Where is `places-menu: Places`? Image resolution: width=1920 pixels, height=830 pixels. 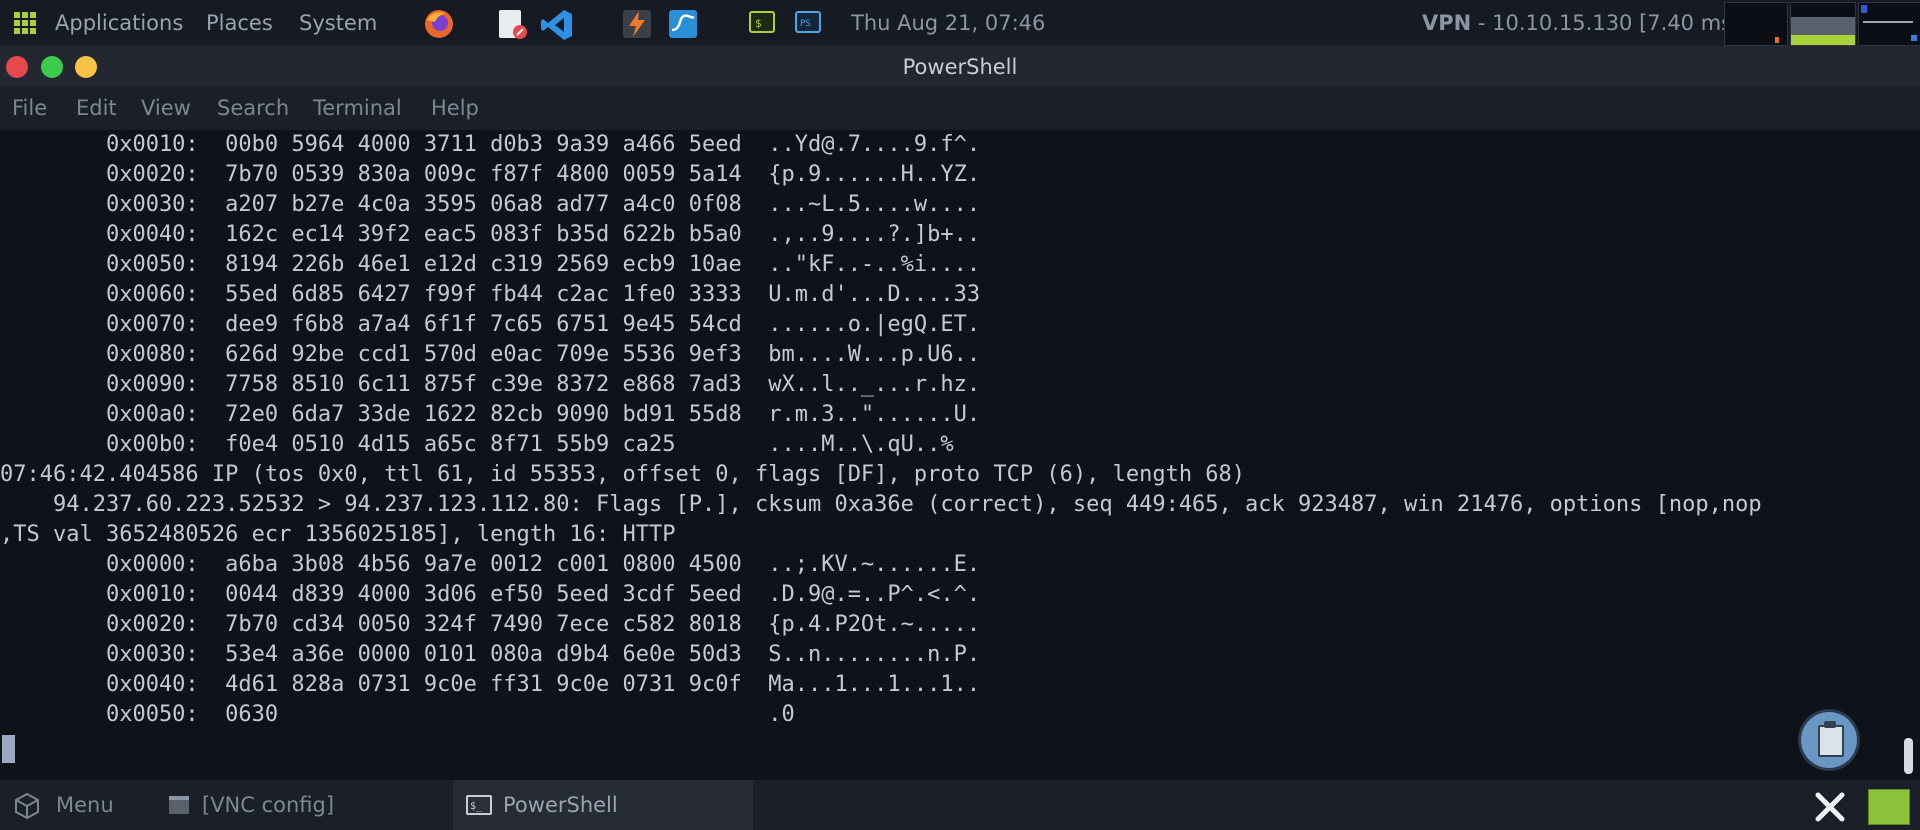
places-menu: Places is located at coordinates (239, 23).